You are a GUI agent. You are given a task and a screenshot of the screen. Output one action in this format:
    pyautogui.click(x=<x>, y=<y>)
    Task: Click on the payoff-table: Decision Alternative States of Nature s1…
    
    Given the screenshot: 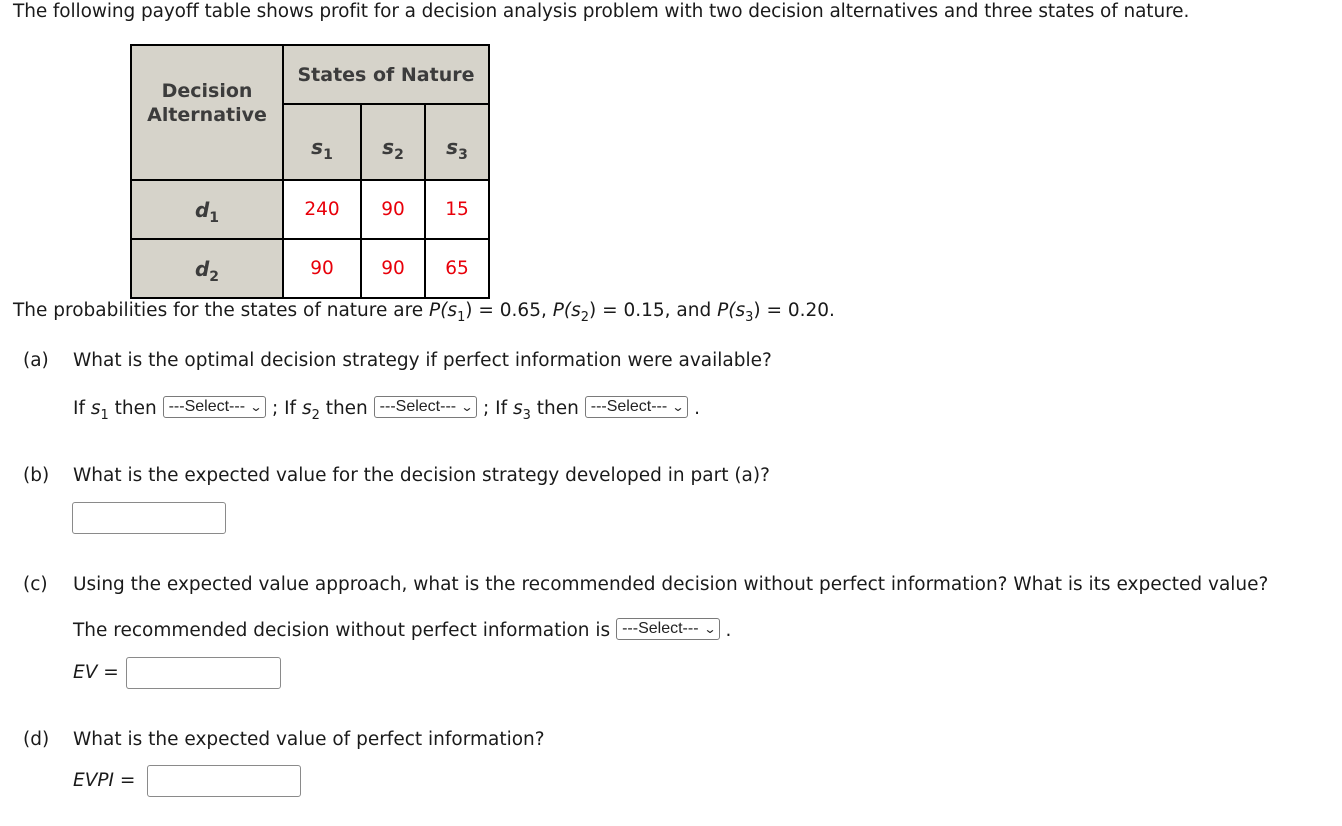 What is the action you would take?
    pyautogui.click(x=310, y=171)
    